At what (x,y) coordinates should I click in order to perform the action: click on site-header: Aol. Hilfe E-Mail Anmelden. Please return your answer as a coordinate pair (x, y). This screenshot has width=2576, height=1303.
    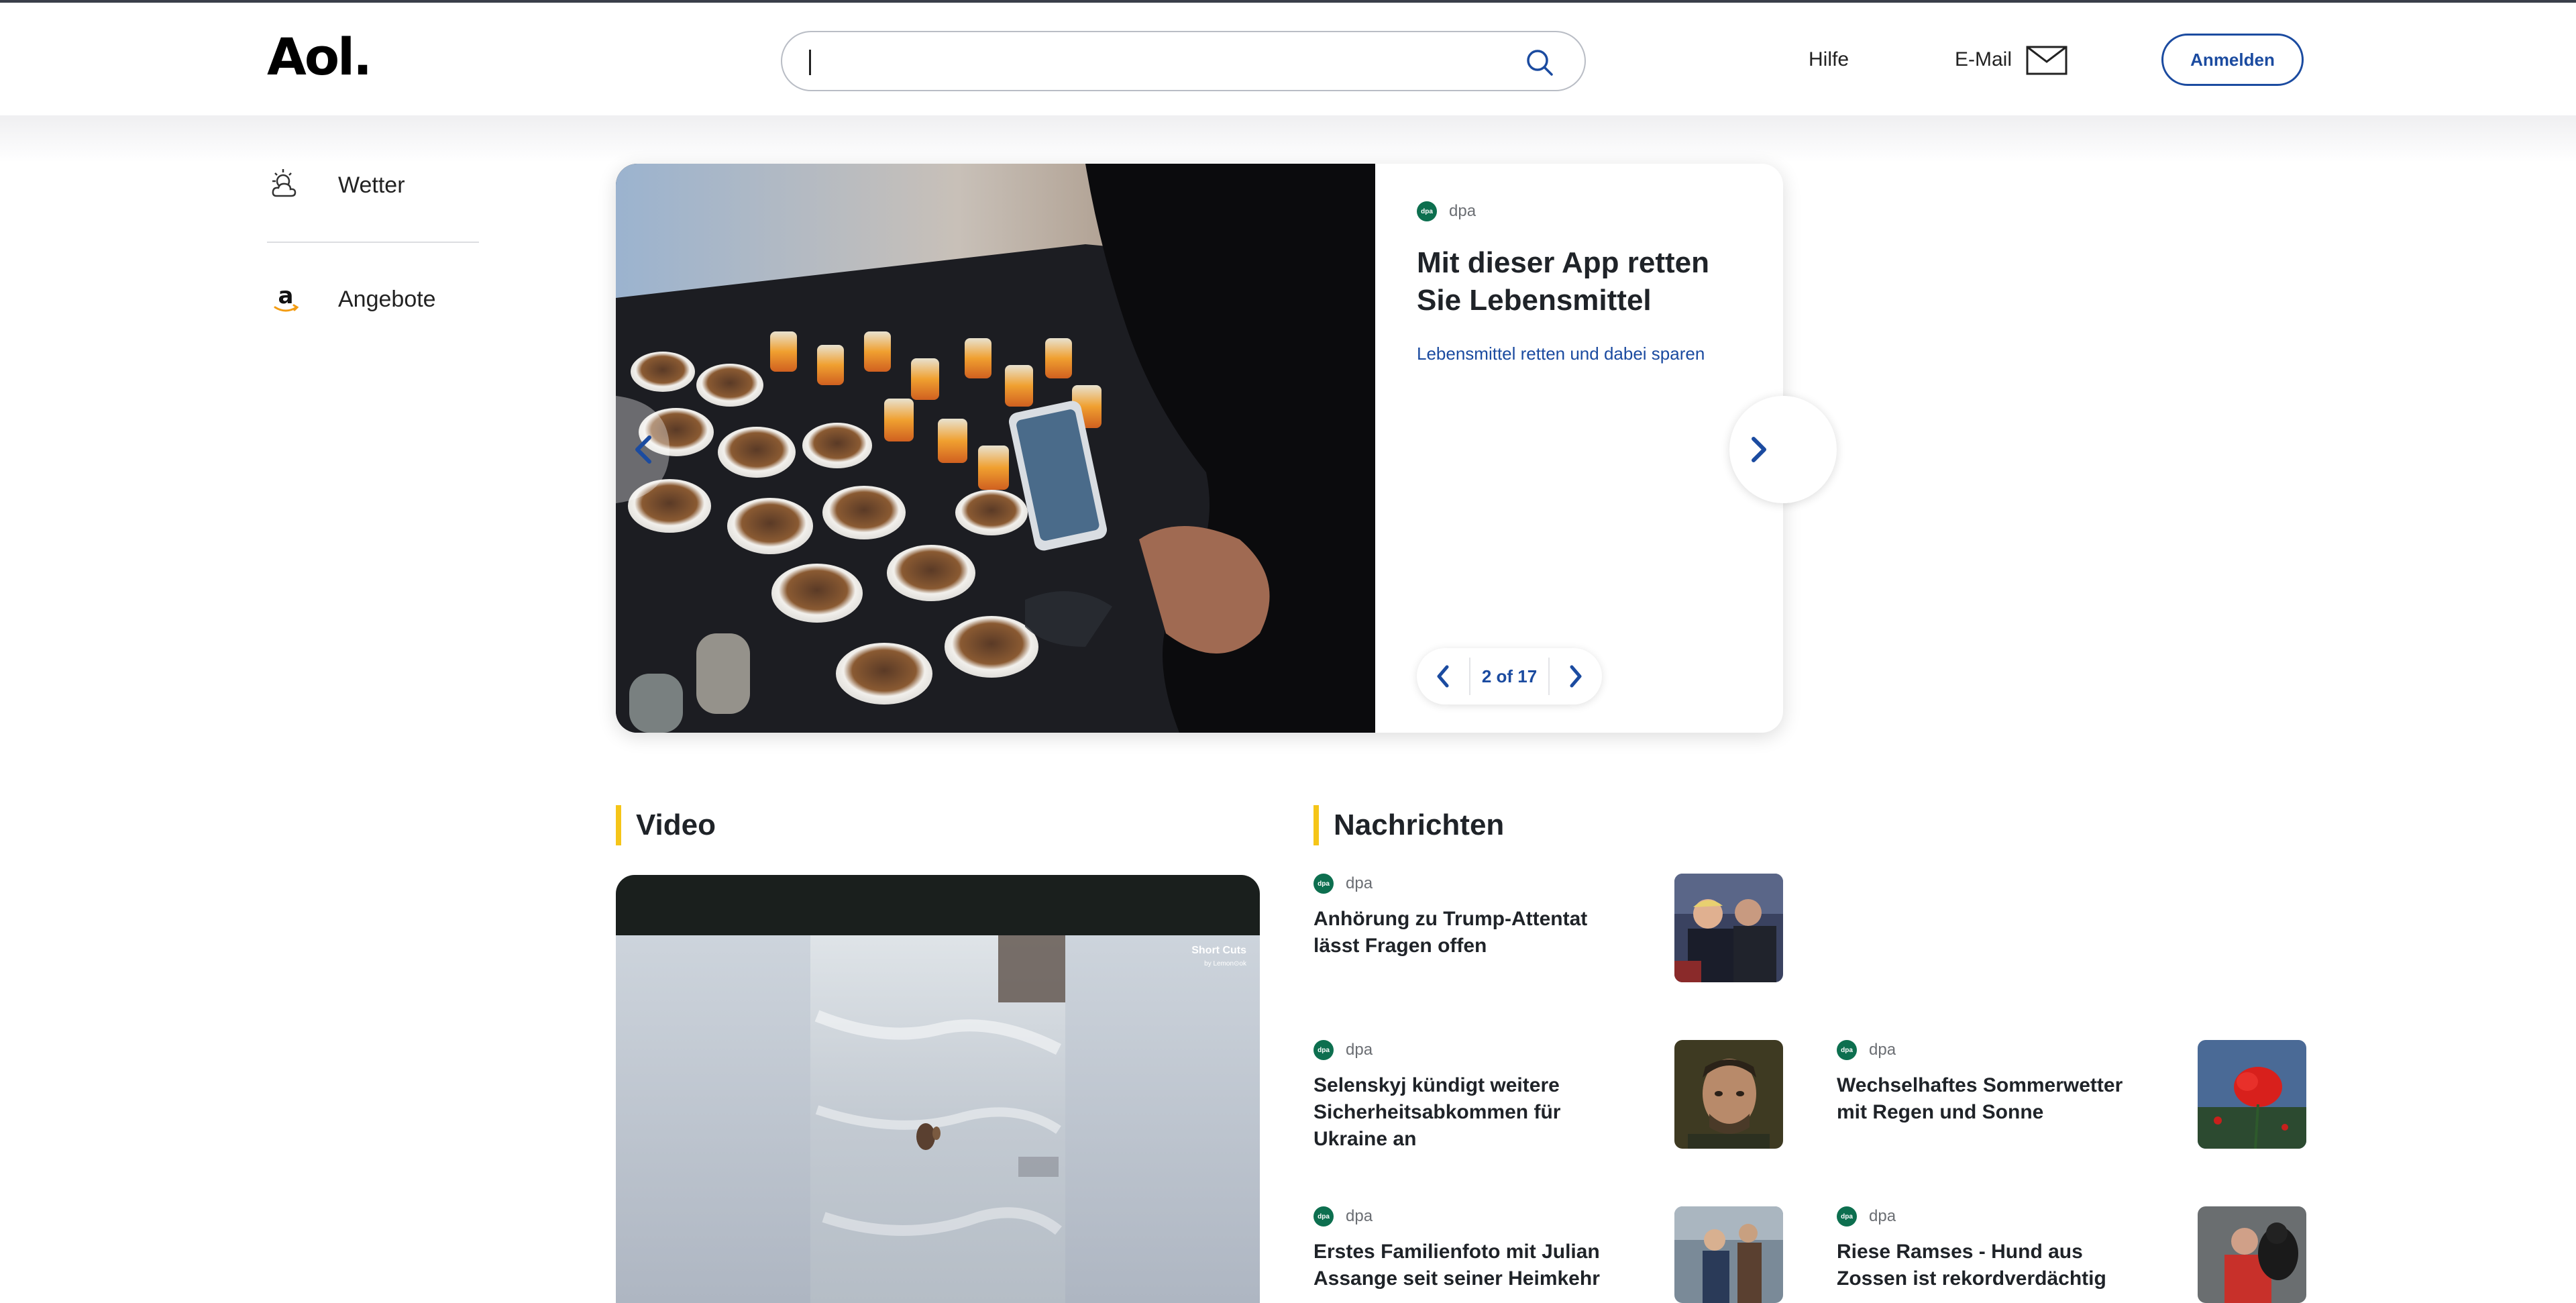
    Looking at the image, I should click on (1288, 59).